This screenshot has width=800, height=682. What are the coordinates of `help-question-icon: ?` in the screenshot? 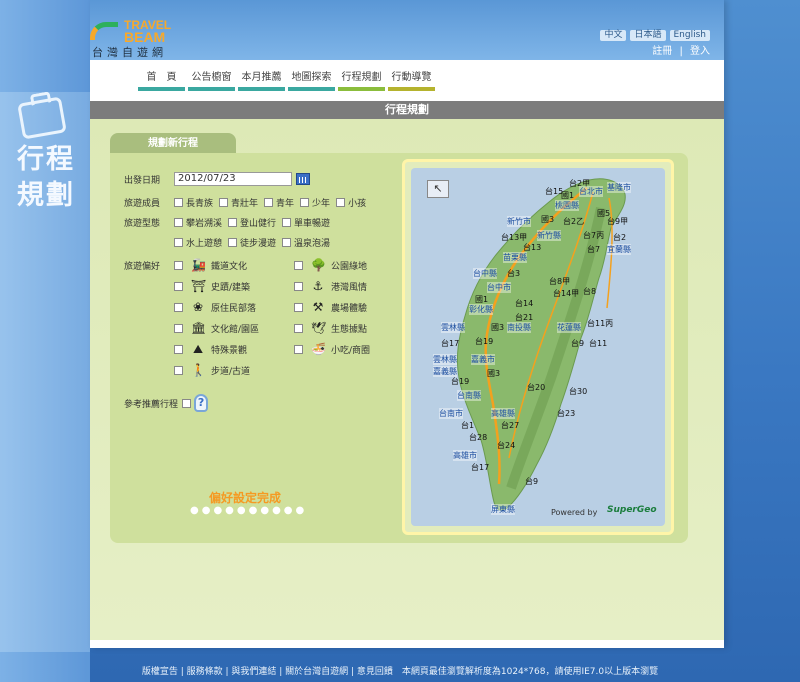 It's located at (201, 403).